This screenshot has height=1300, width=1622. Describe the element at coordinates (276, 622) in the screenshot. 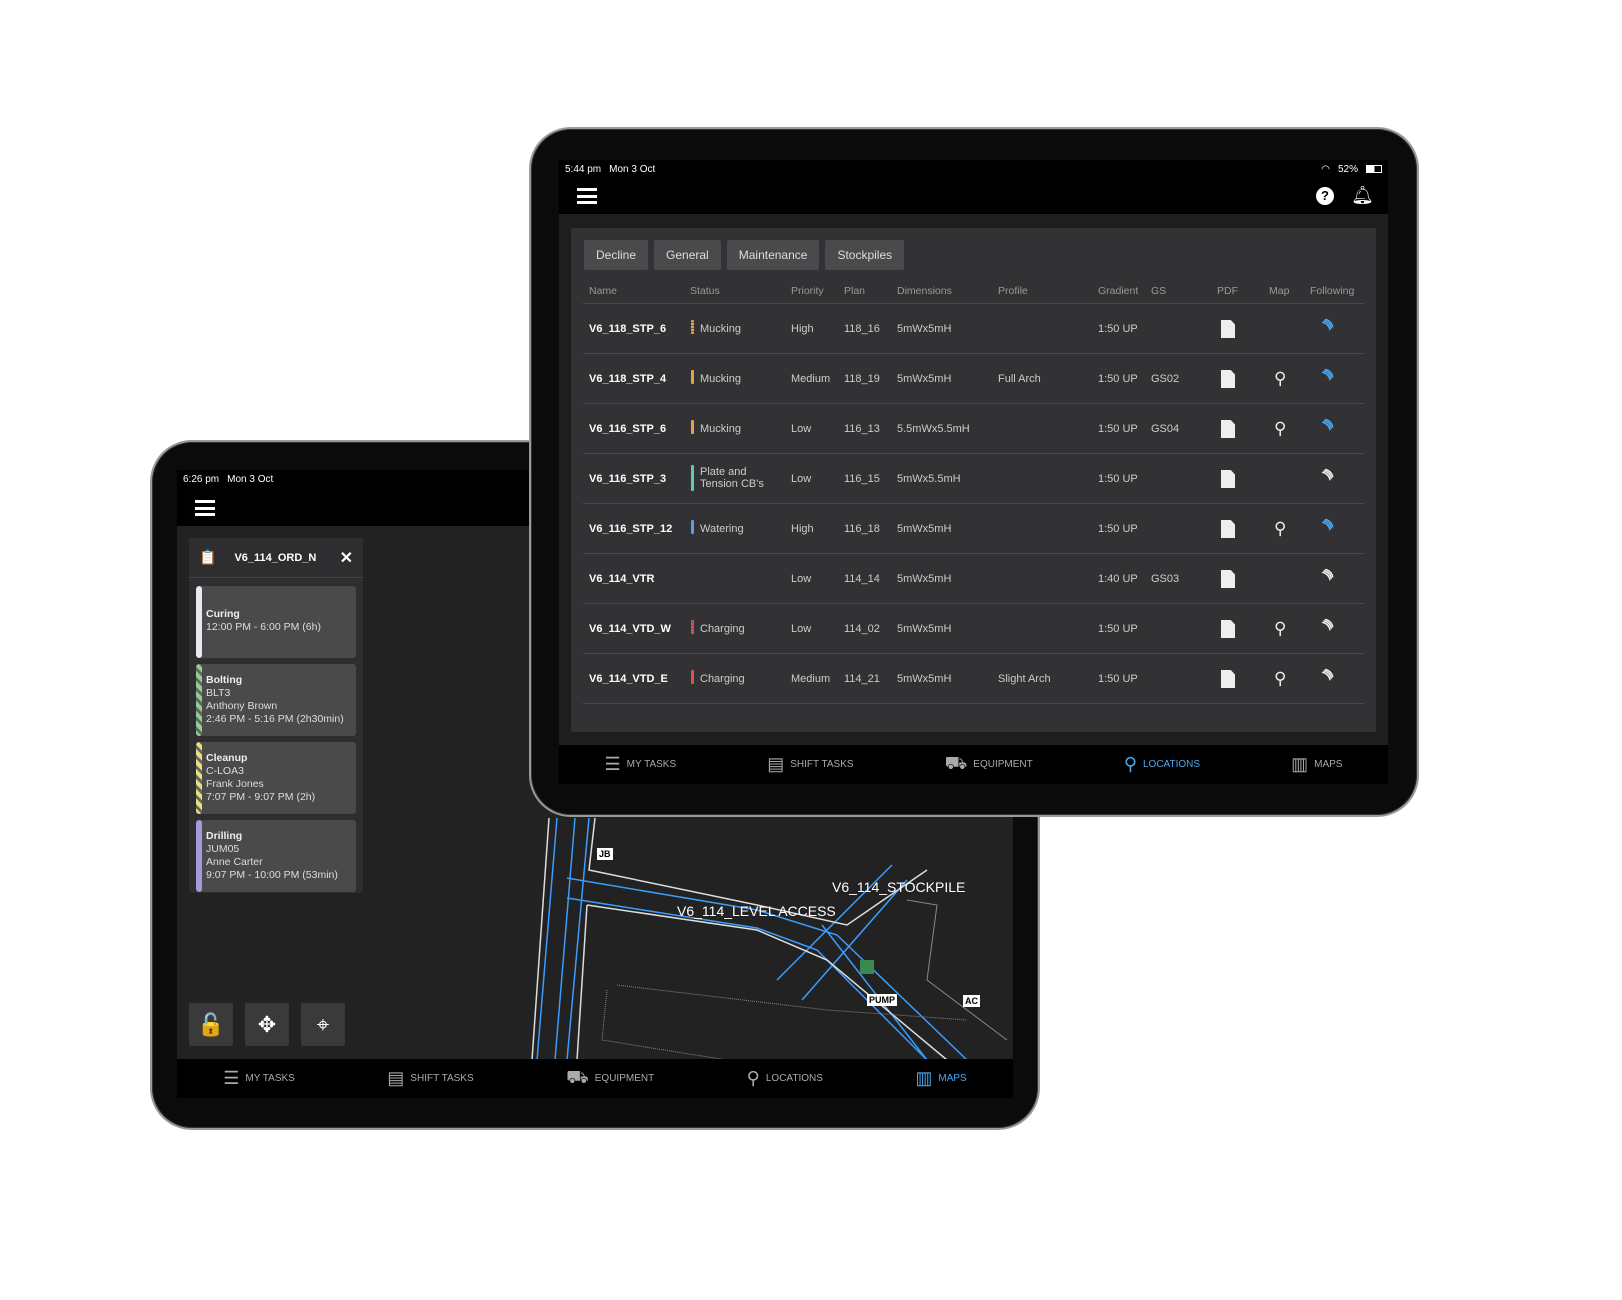

I see `task-card: Curing 12:00 PM - 6:00 PM (6h)` at that location.